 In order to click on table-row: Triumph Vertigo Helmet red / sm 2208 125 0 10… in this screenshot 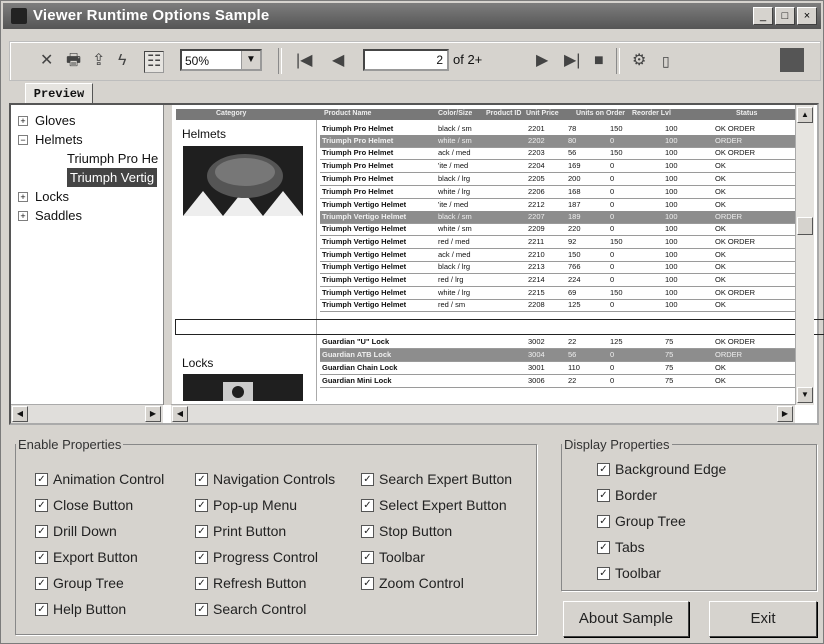, I will do `click(558, 305)`.